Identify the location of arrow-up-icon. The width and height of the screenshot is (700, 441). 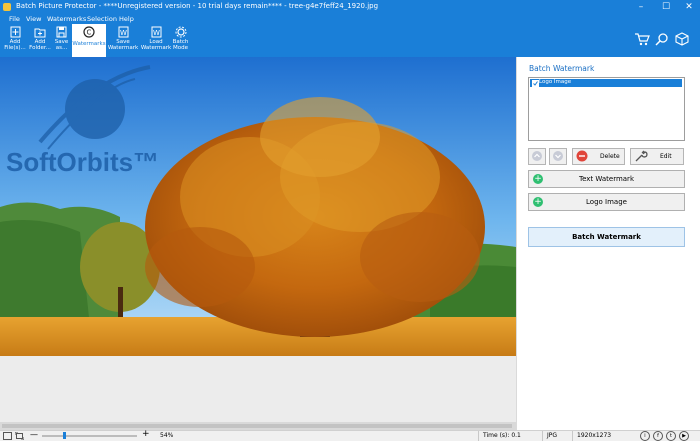
(537, 156).